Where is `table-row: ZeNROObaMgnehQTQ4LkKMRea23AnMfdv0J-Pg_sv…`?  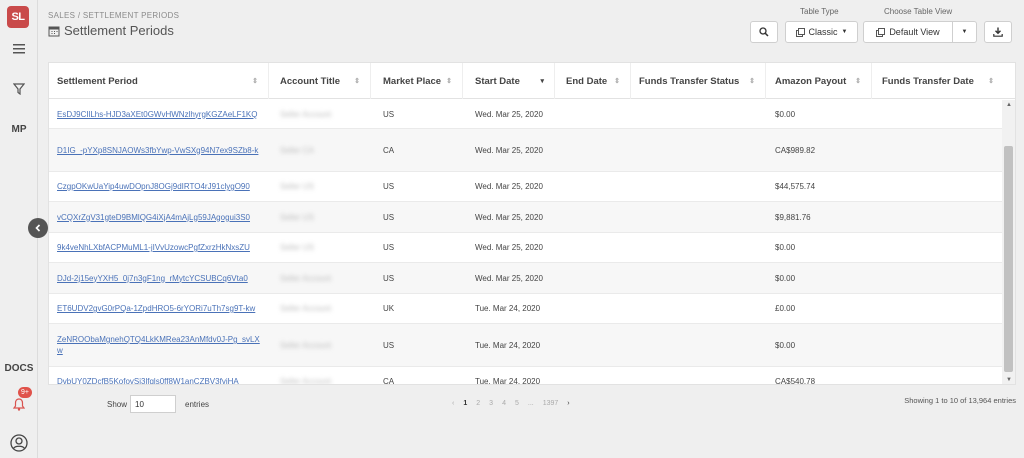
table-row: ZeNROObaMgnehQTQ4LkKMRea23AnMfdv0J-Pg_sv… is located at coordinates (526, 345).